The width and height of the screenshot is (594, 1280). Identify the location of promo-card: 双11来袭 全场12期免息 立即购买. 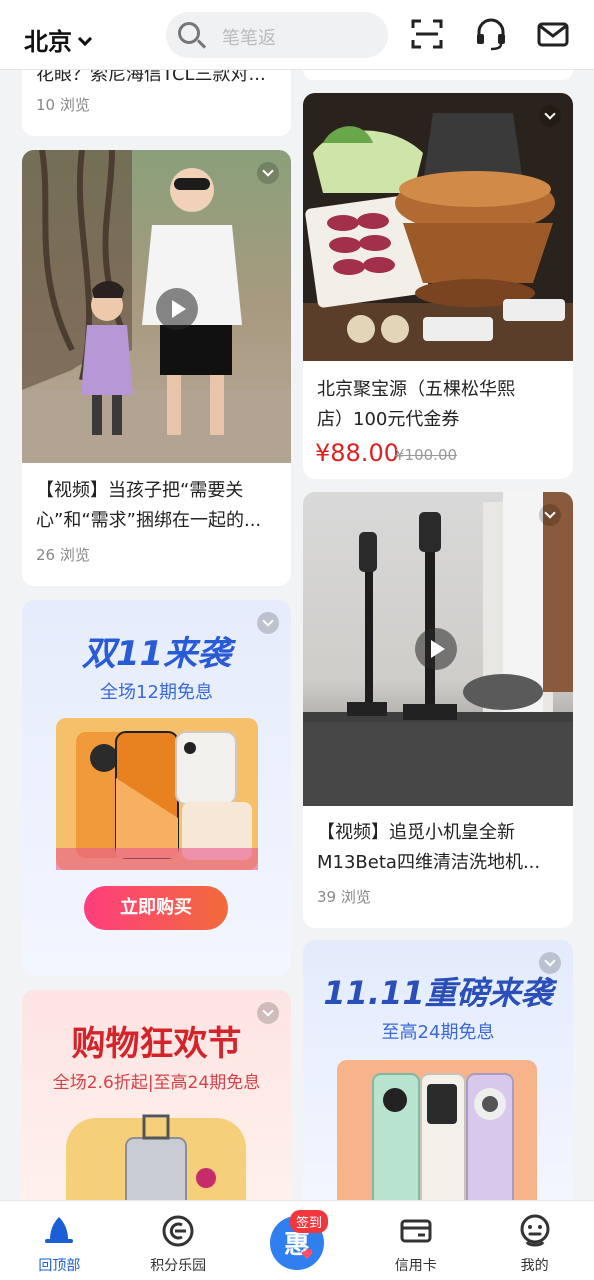
(156, 788).